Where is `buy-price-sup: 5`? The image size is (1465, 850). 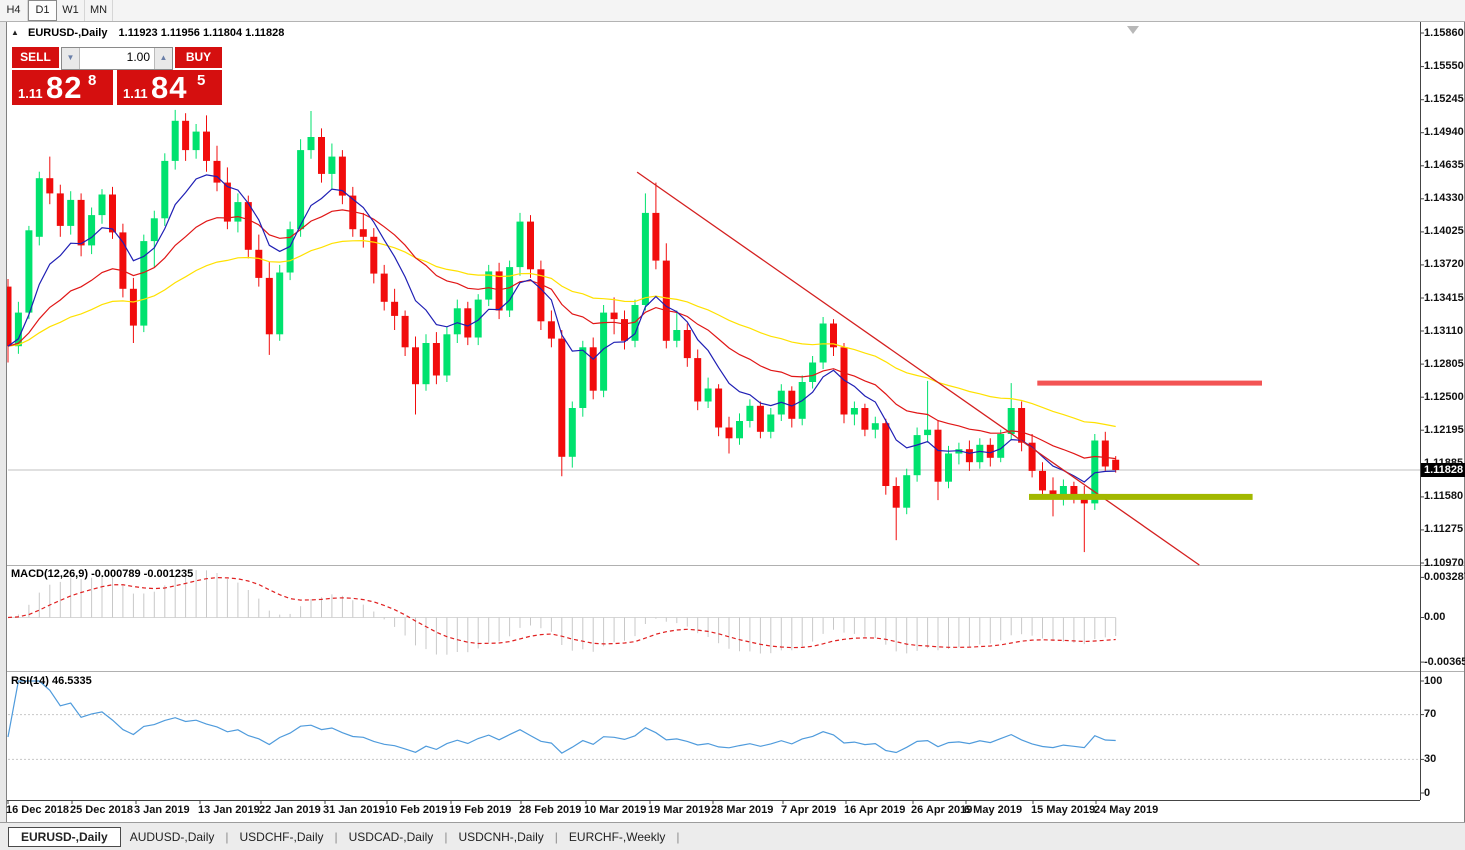 buy-price-sup: 5 is located at coordinates (201, 80).